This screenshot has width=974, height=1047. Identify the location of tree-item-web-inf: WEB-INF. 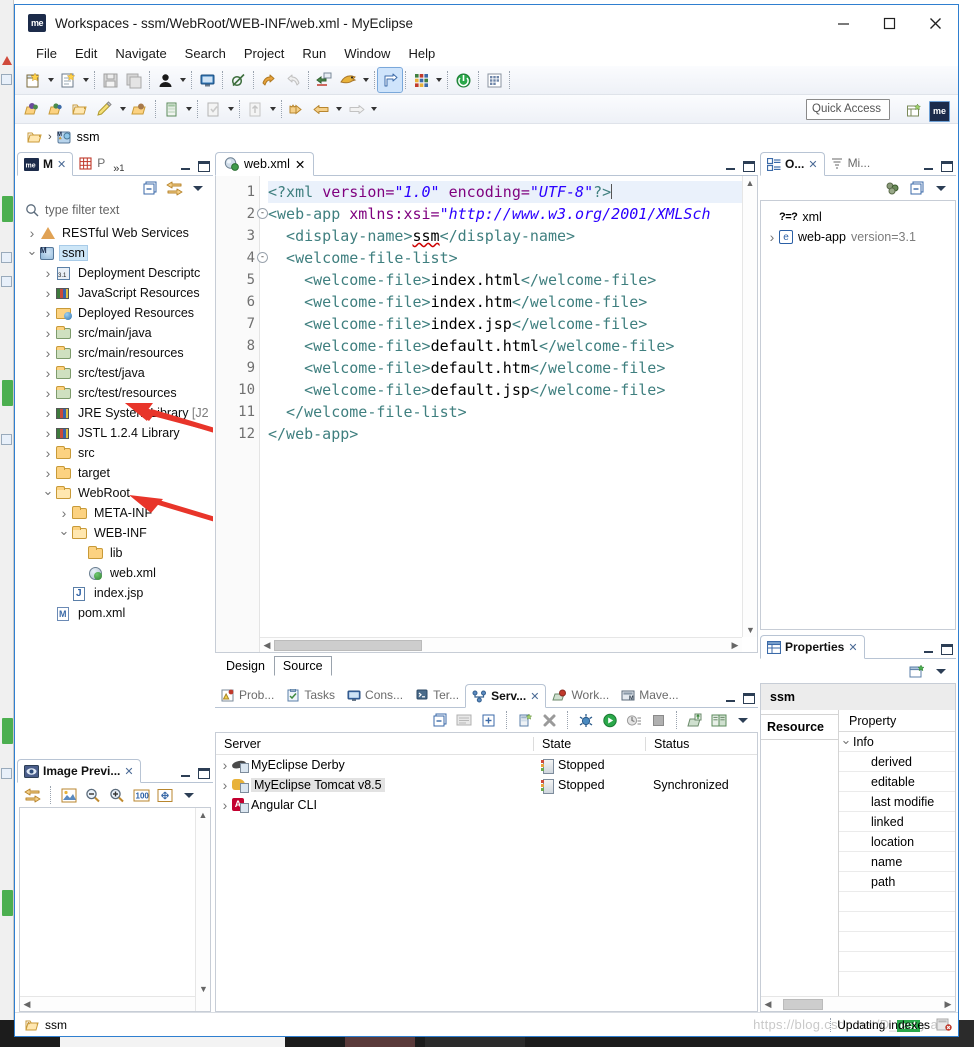
(115, 533).